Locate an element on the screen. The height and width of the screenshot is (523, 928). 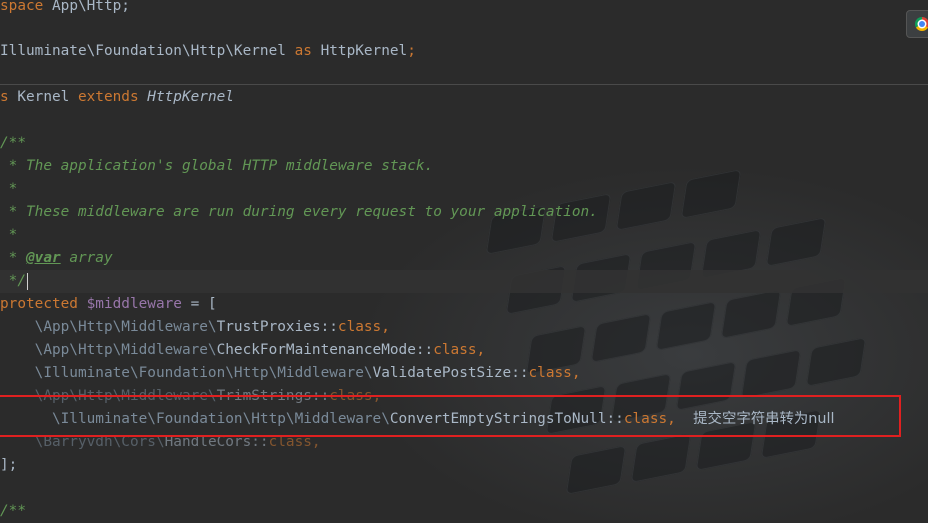
code-text: */ is located at coordinates (13, 281).